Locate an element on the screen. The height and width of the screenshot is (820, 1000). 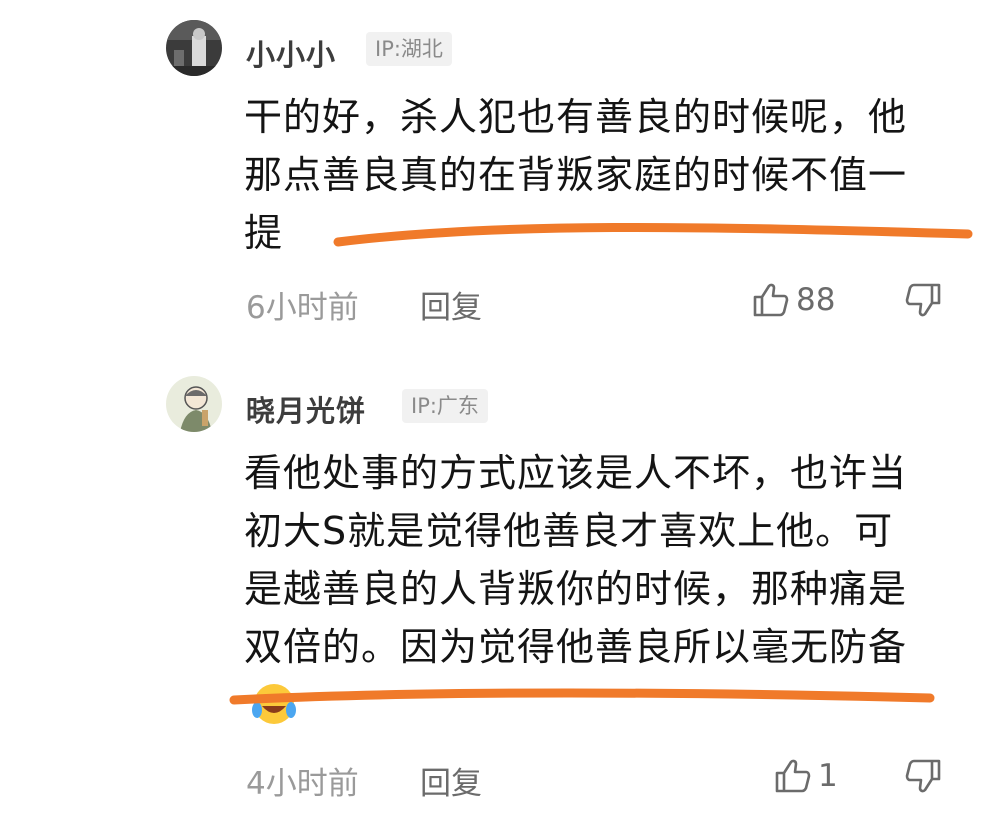
comment-line: 干的好，杀人犯也有善良的时候呢，他 is located at coordinates (576, 117).